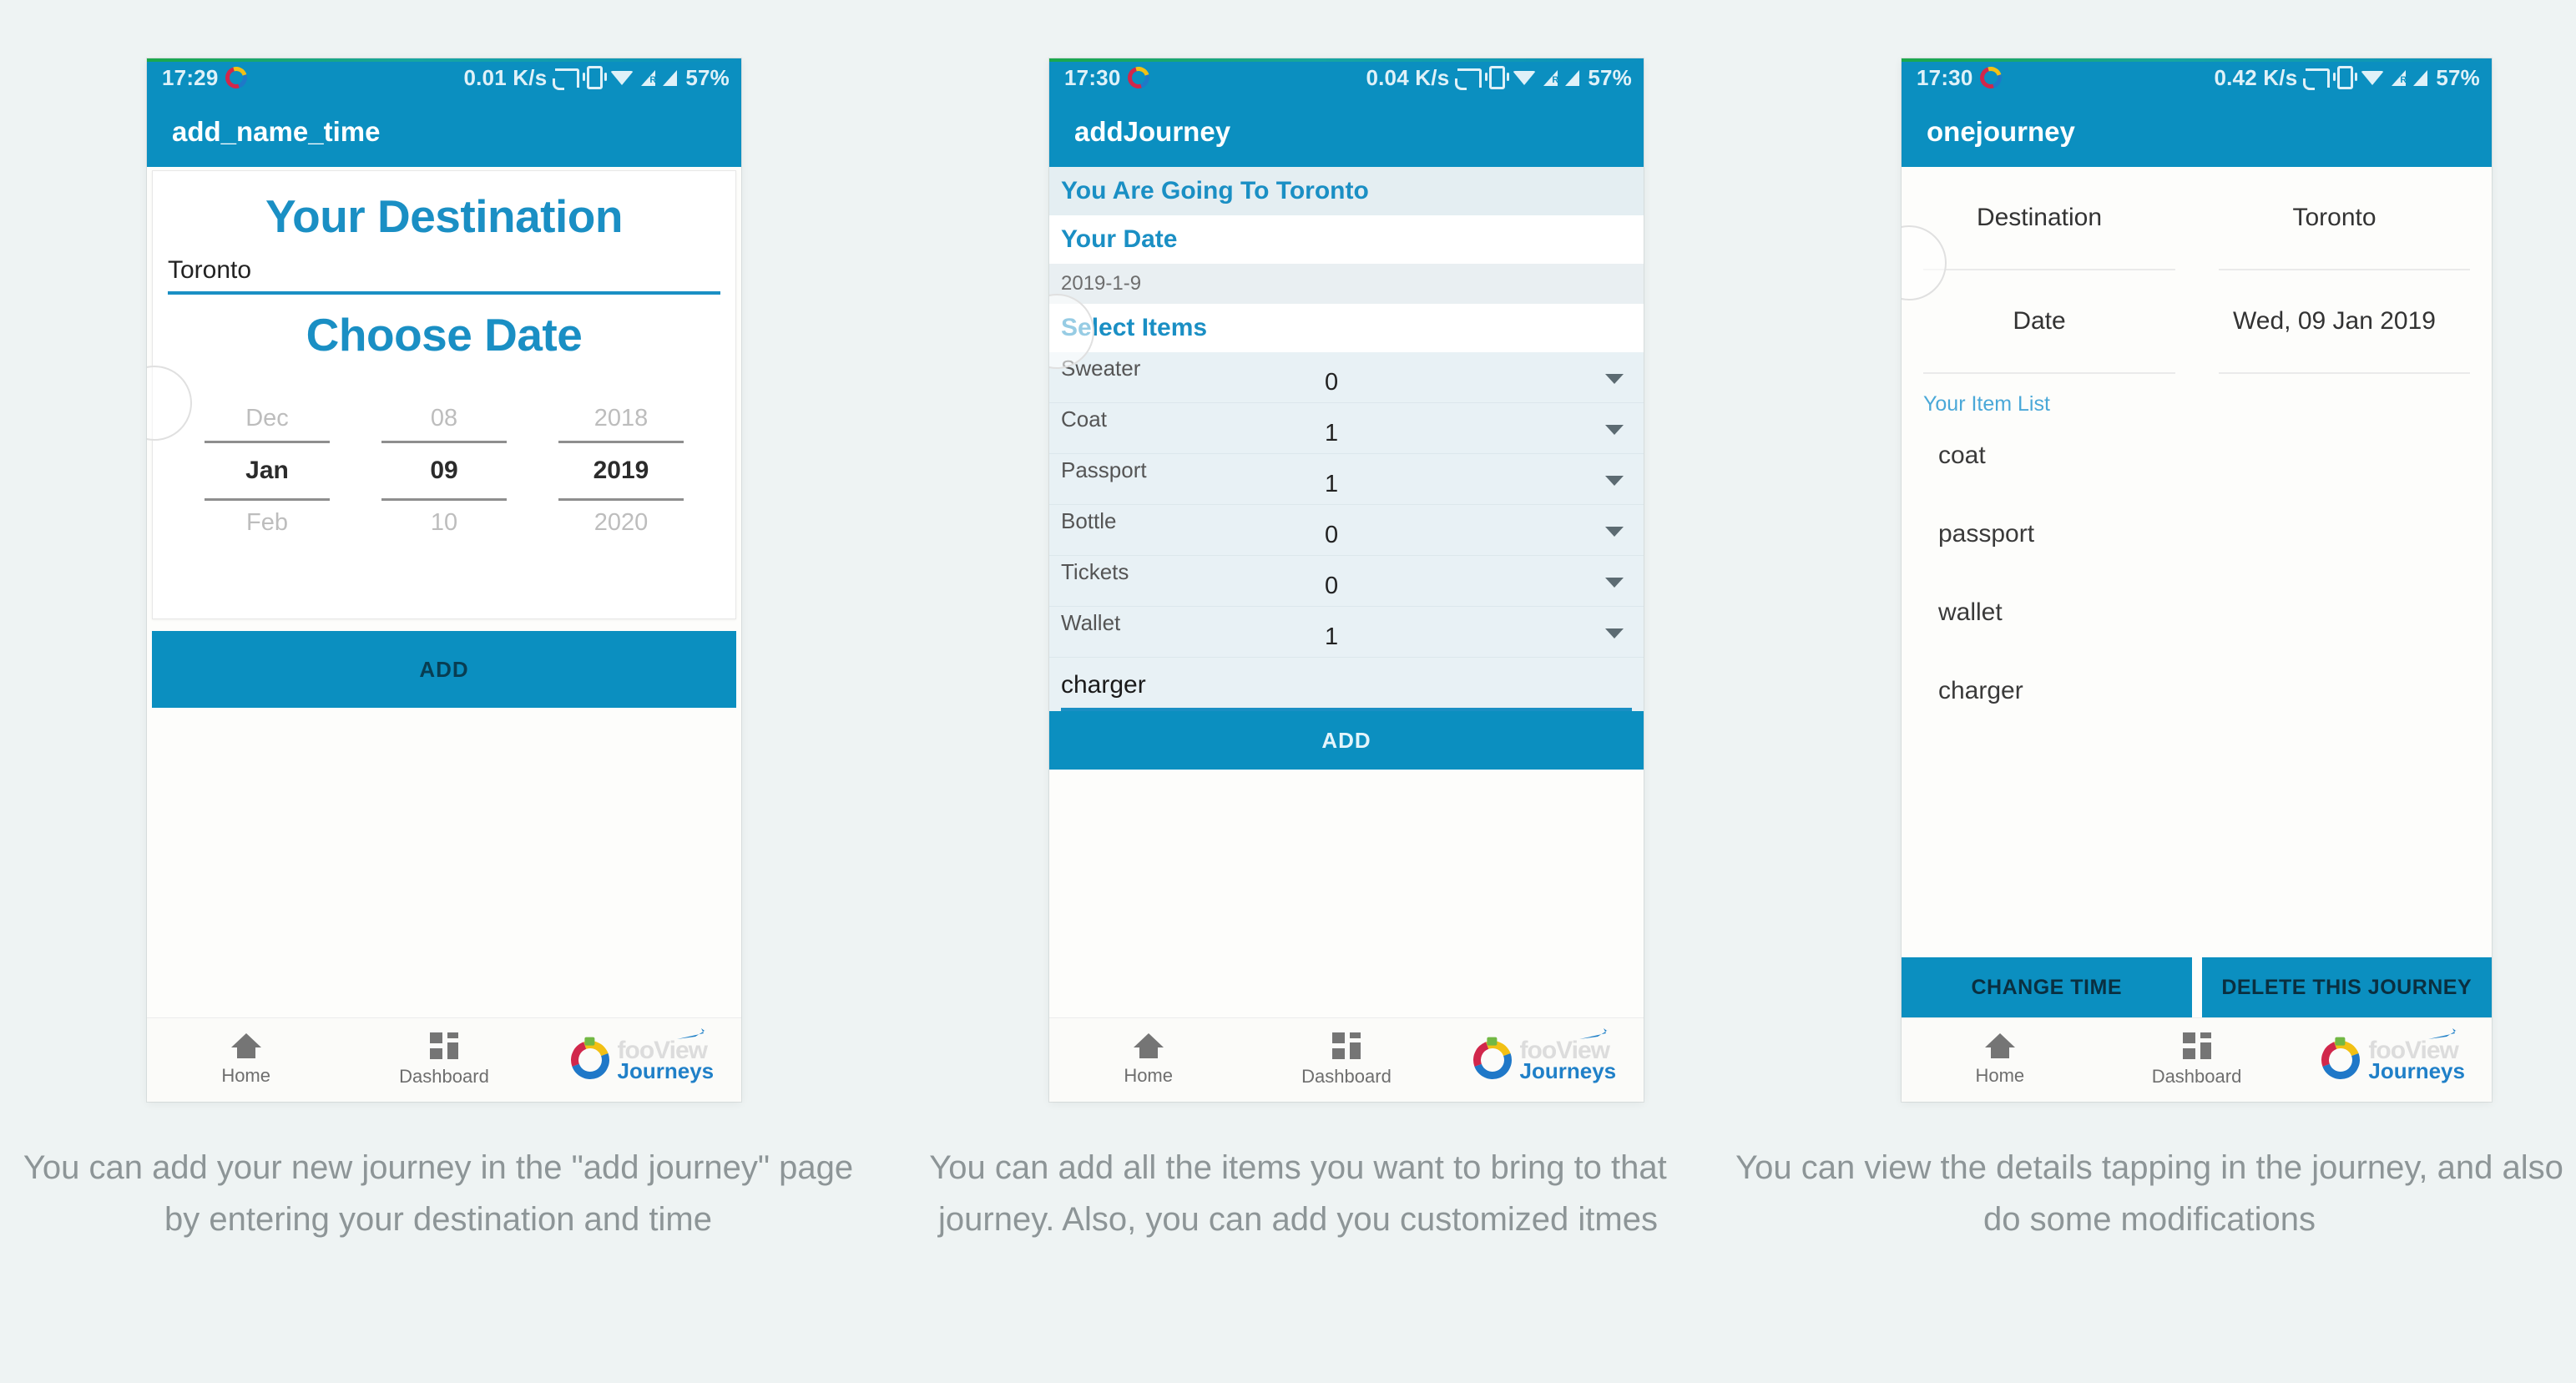  What do you see at coordinates (267, 523) in the screenshot?
I see `month-next: Feb` at bounding box center [267, 523].